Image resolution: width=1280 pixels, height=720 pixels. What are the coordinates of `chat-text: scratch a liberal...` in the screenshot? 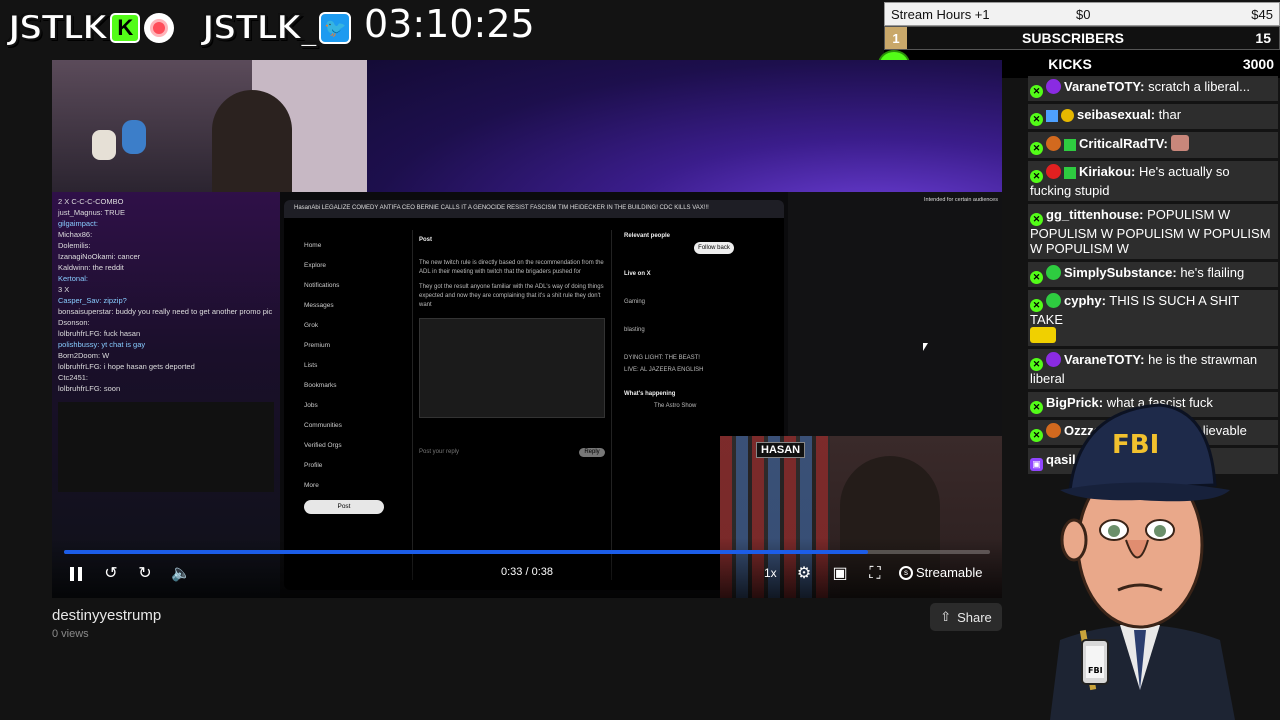 It's located at (1199, 86).